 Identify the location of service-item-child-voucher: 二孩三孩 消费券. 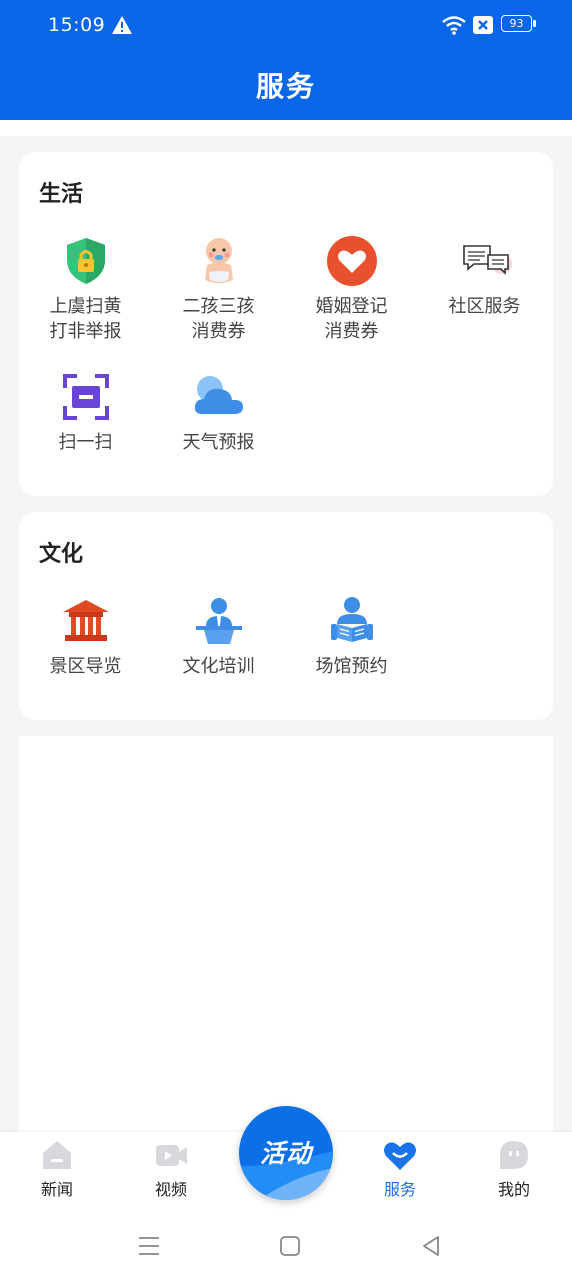
(218, 289).